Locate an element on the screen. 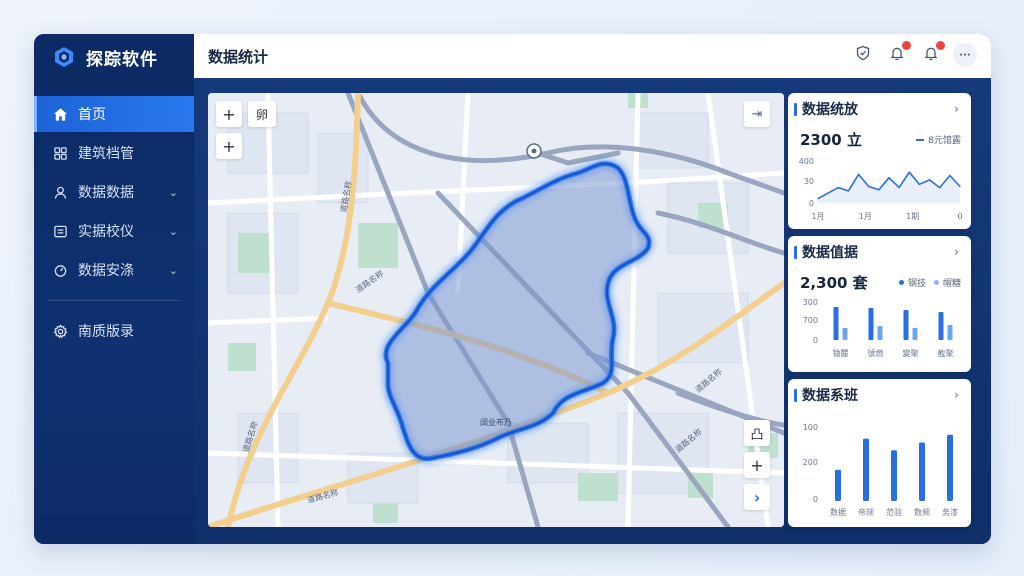 This screenshot has height=576, width=1024. next-button: › is located at coordinates (757, 497).